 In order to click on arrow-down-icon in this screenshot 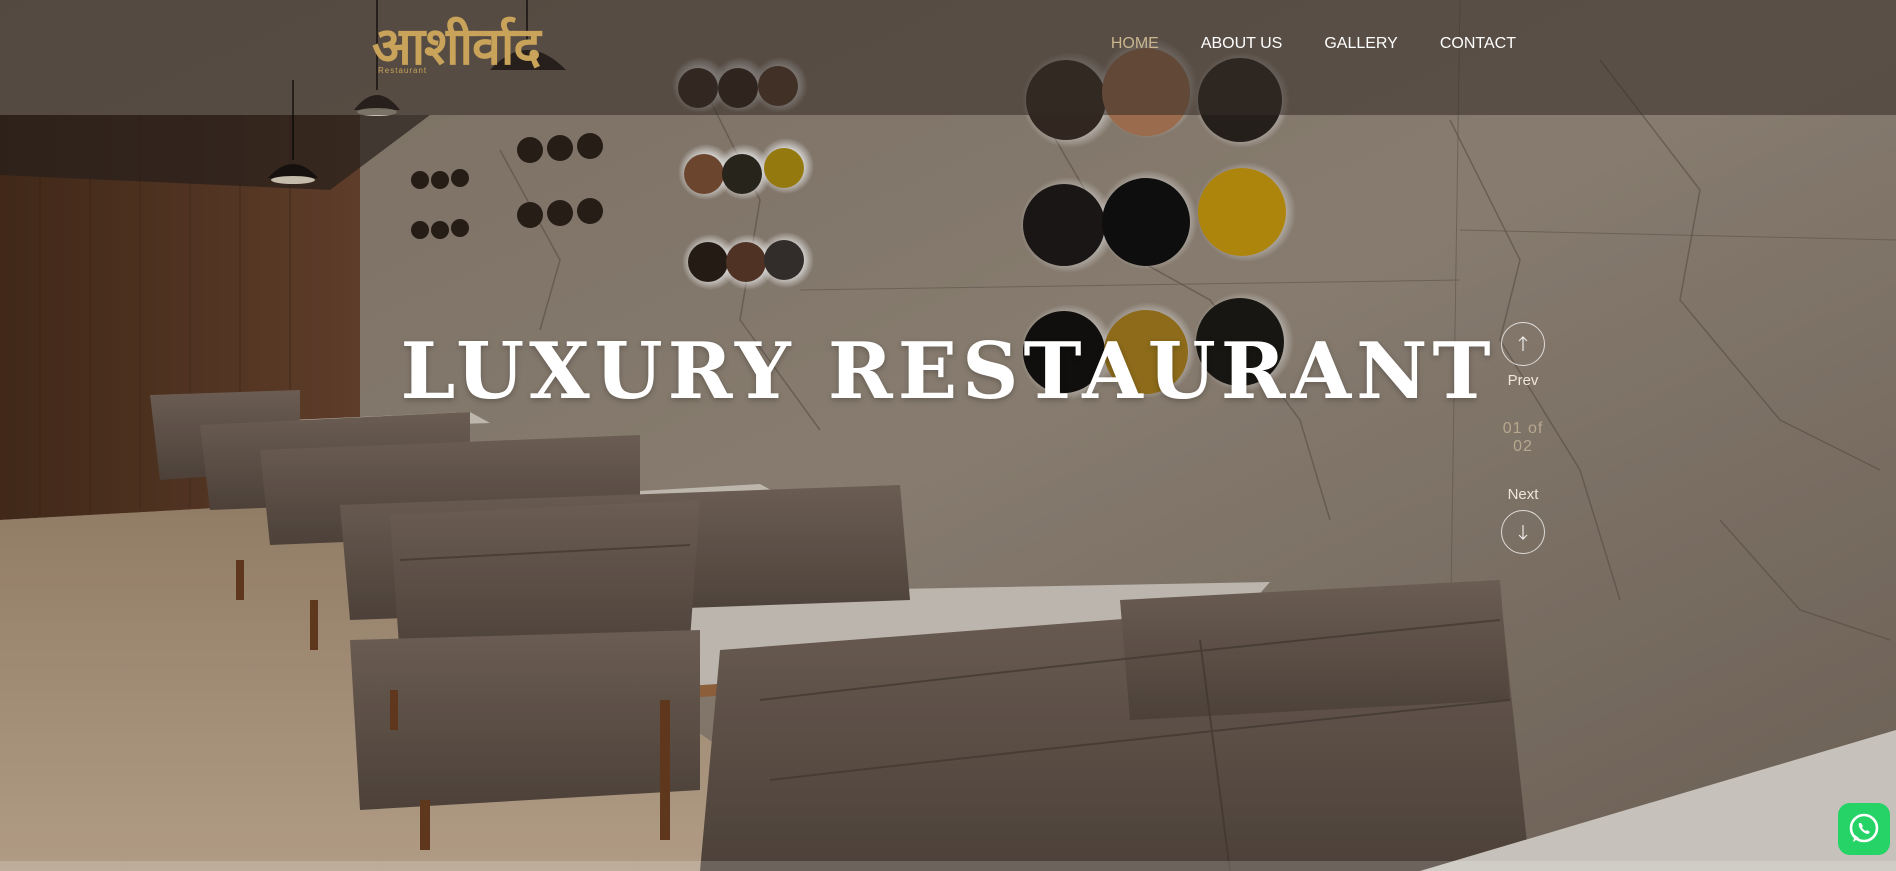, I will do `click(1523, 532)`.